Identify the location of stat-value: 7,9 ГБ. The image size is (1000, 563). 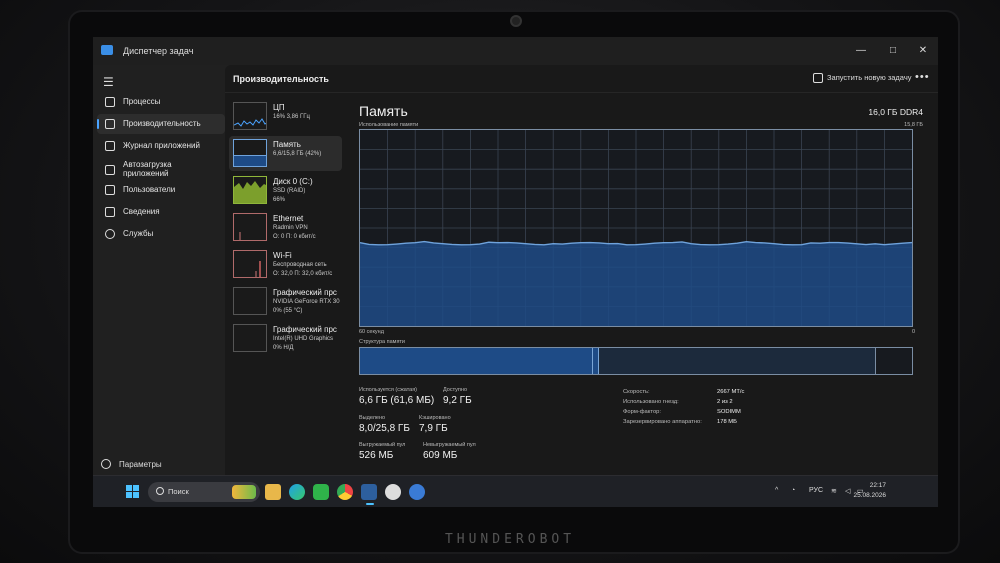
(433, 428).